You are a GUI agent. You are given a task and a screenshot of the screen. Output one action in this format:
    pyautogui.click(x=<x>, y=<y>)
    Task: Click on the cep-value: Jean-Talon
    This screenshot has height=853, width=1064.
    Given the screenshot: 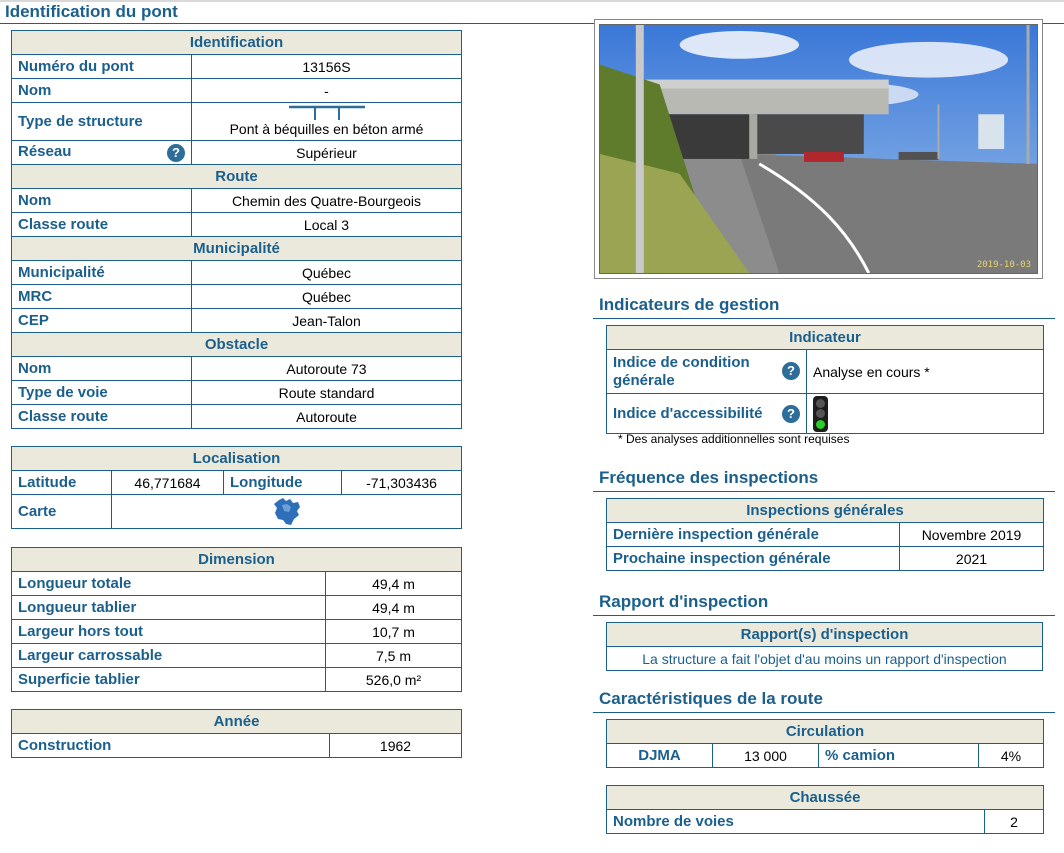 What is the action you would take?
    pyautogui.click(x=326, y=320)
    